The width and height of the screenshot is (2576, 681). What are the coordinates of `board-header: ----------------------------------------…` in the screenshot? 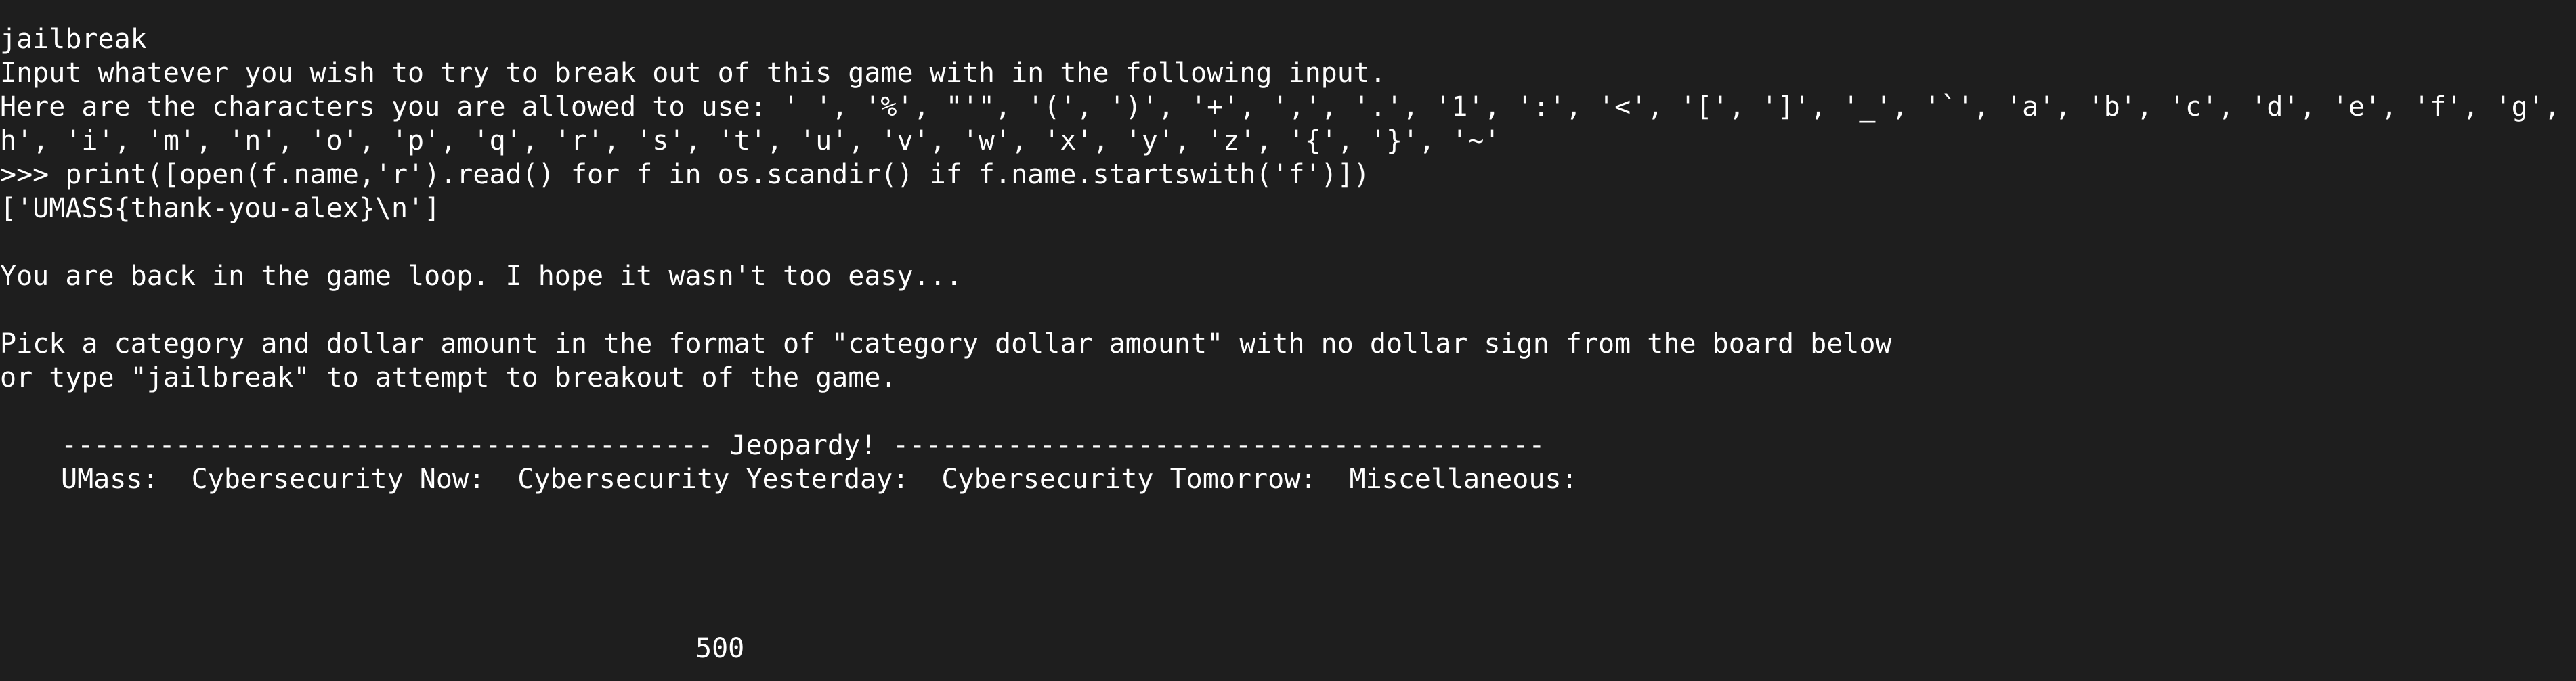 It's located at (803, 446).